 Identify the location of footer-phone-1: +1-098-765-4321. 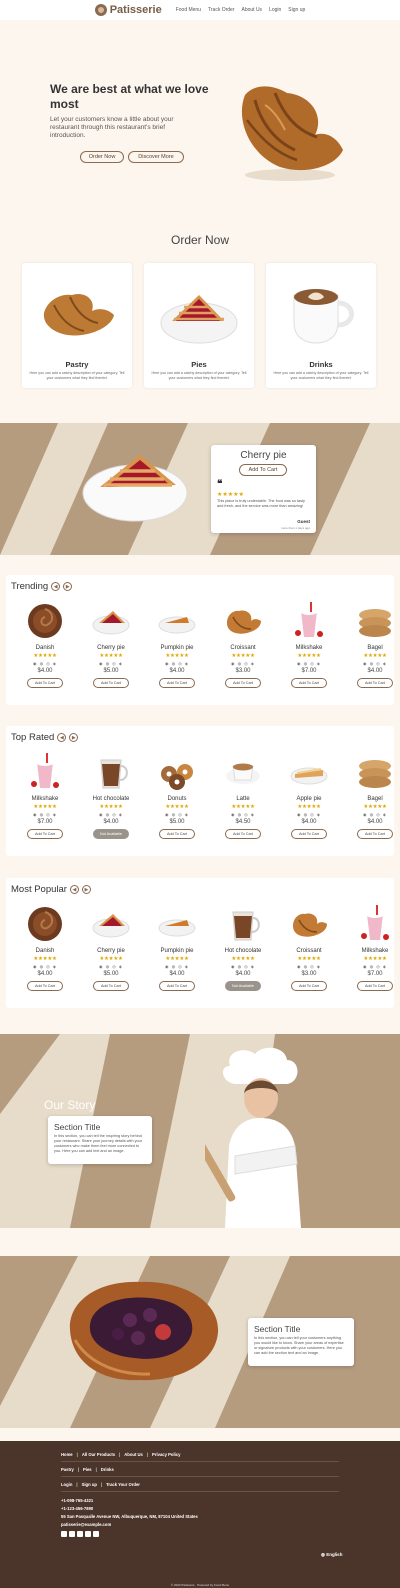
(77, 1500).